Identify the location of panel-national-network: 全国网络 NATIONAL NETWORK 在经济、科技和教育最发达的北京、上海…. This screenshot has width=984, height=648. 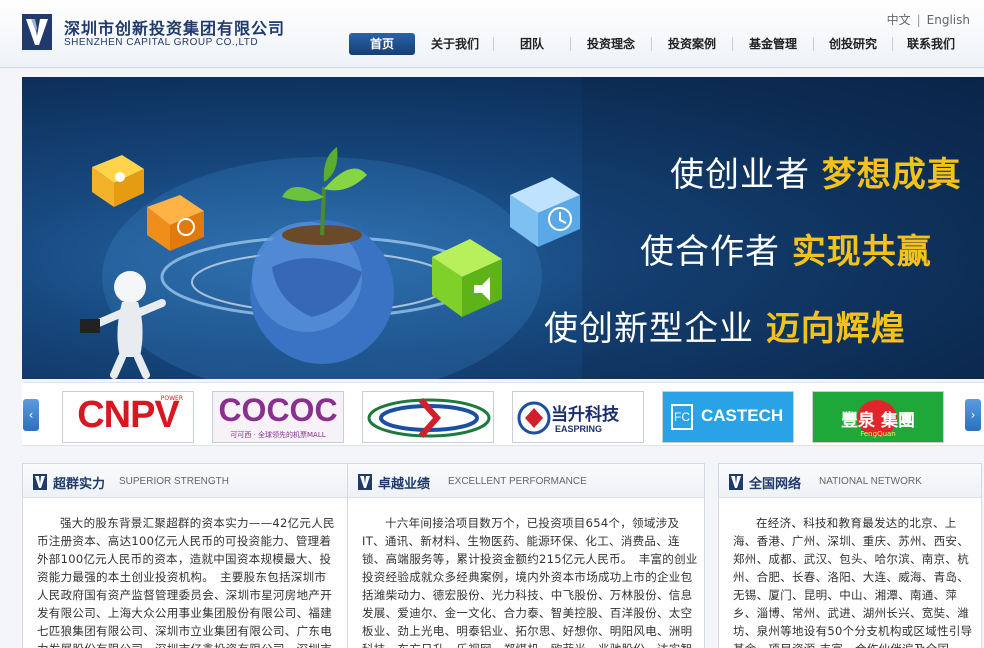
(850, 555).